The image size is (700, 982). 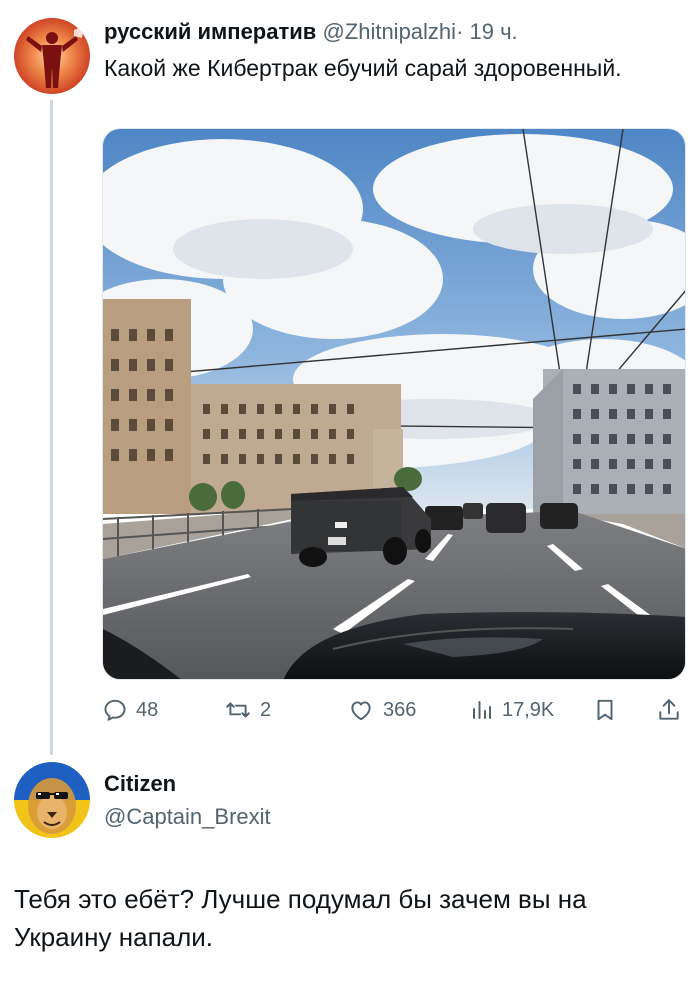 What do you see at coordinates (381, 710) in the screenshot?
I see `like-button: 366` at bounding box center [381, 710].